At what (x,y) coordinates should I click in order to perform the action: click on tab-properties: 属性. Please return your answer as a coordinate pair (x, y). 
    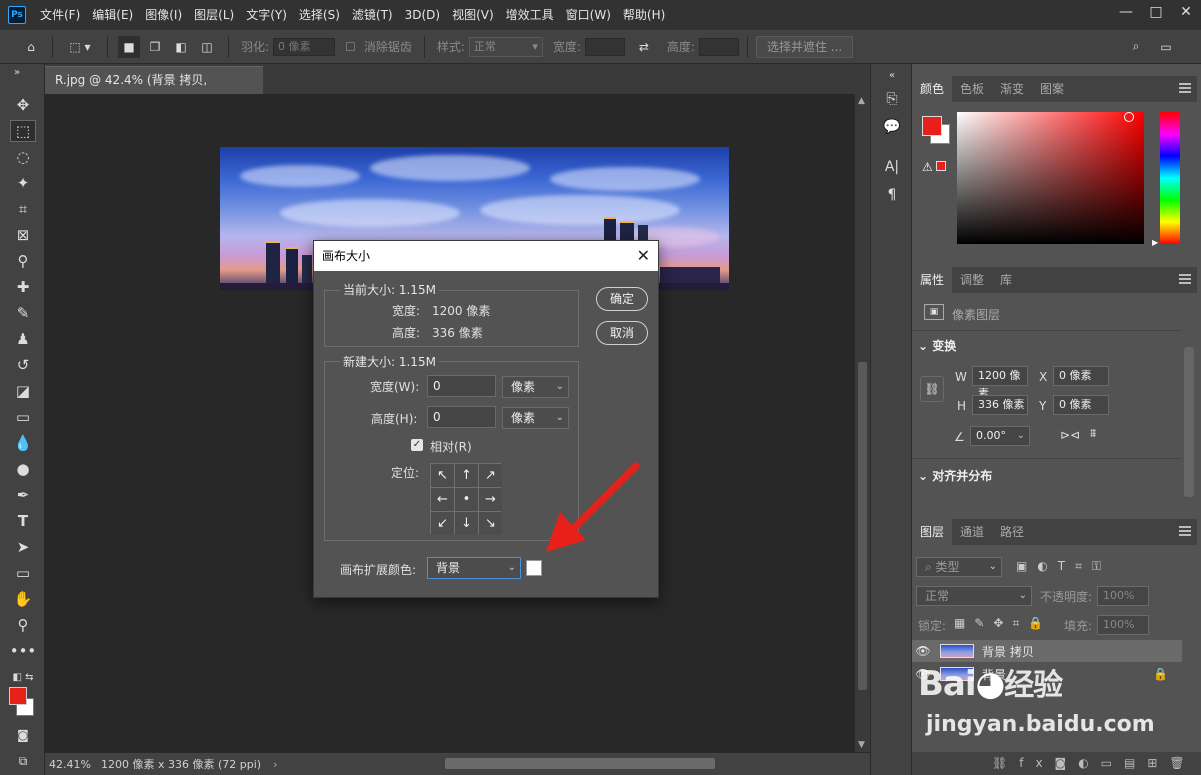
    Looking at the image, I should click on (932, 280).